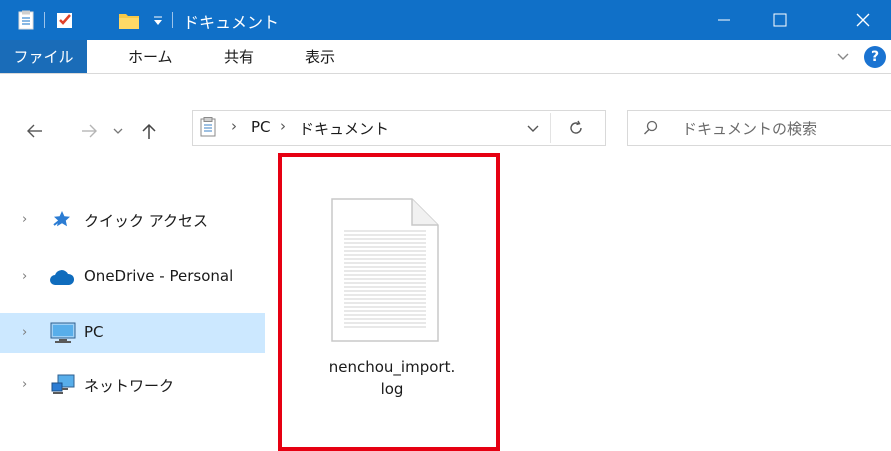 Image resolution: width=891 pixels, height=451 pixels. I want to click on tab-home: ホーム, so click(150, 56).